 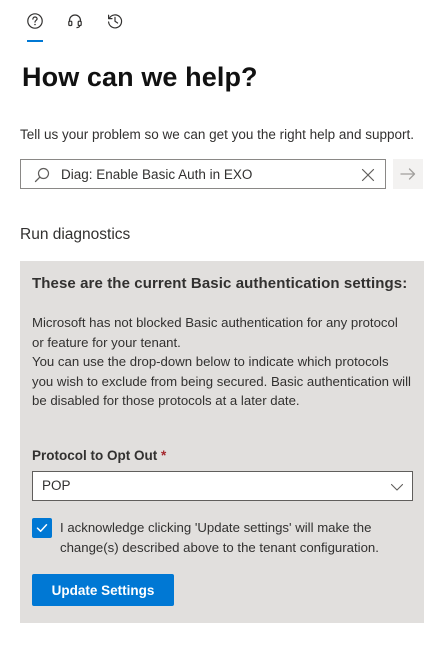 I want to click on selected-tab-indicator, so click(x=35, y=41).